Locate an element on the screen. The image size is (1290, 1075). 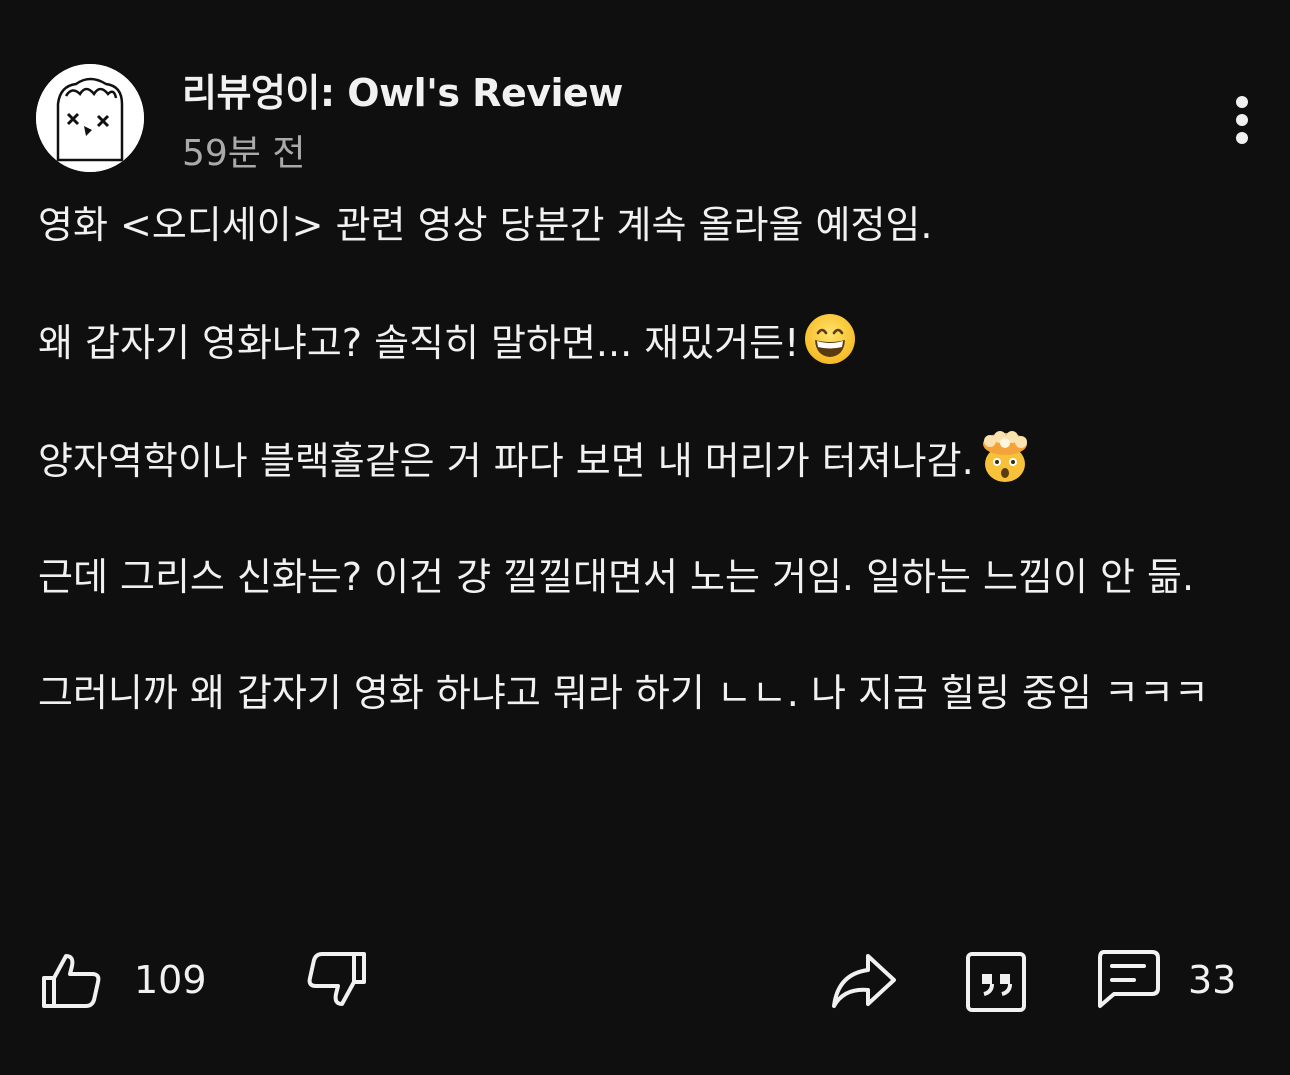
like-count: 109 is located at coordinates (170, 980).